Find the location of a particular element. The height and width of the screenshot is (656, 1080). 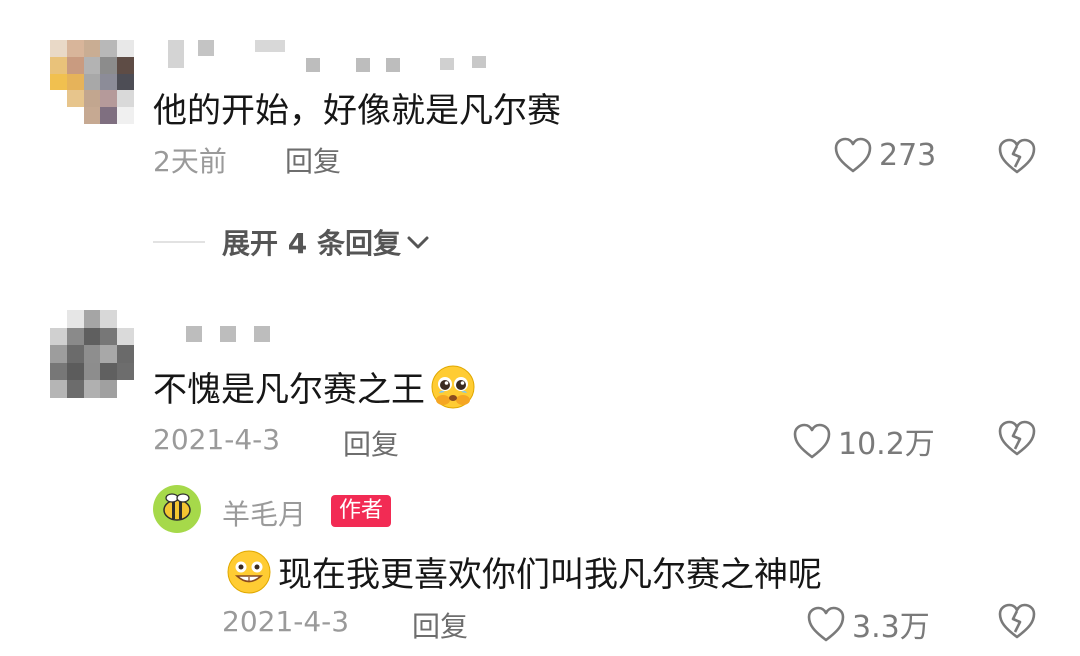

divider is located at coordinates (179, 242).